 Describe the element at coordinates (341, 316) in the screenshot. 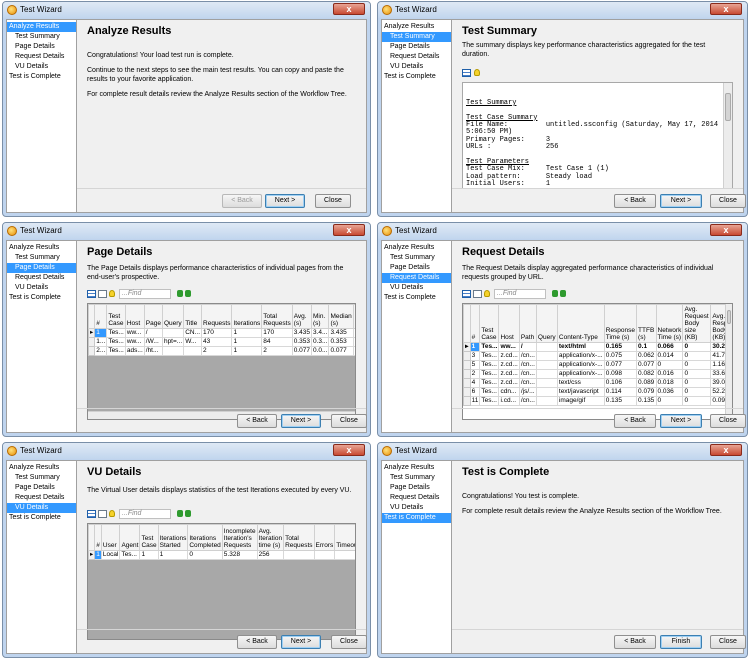

I see `column-header: Median (s)` at that location.